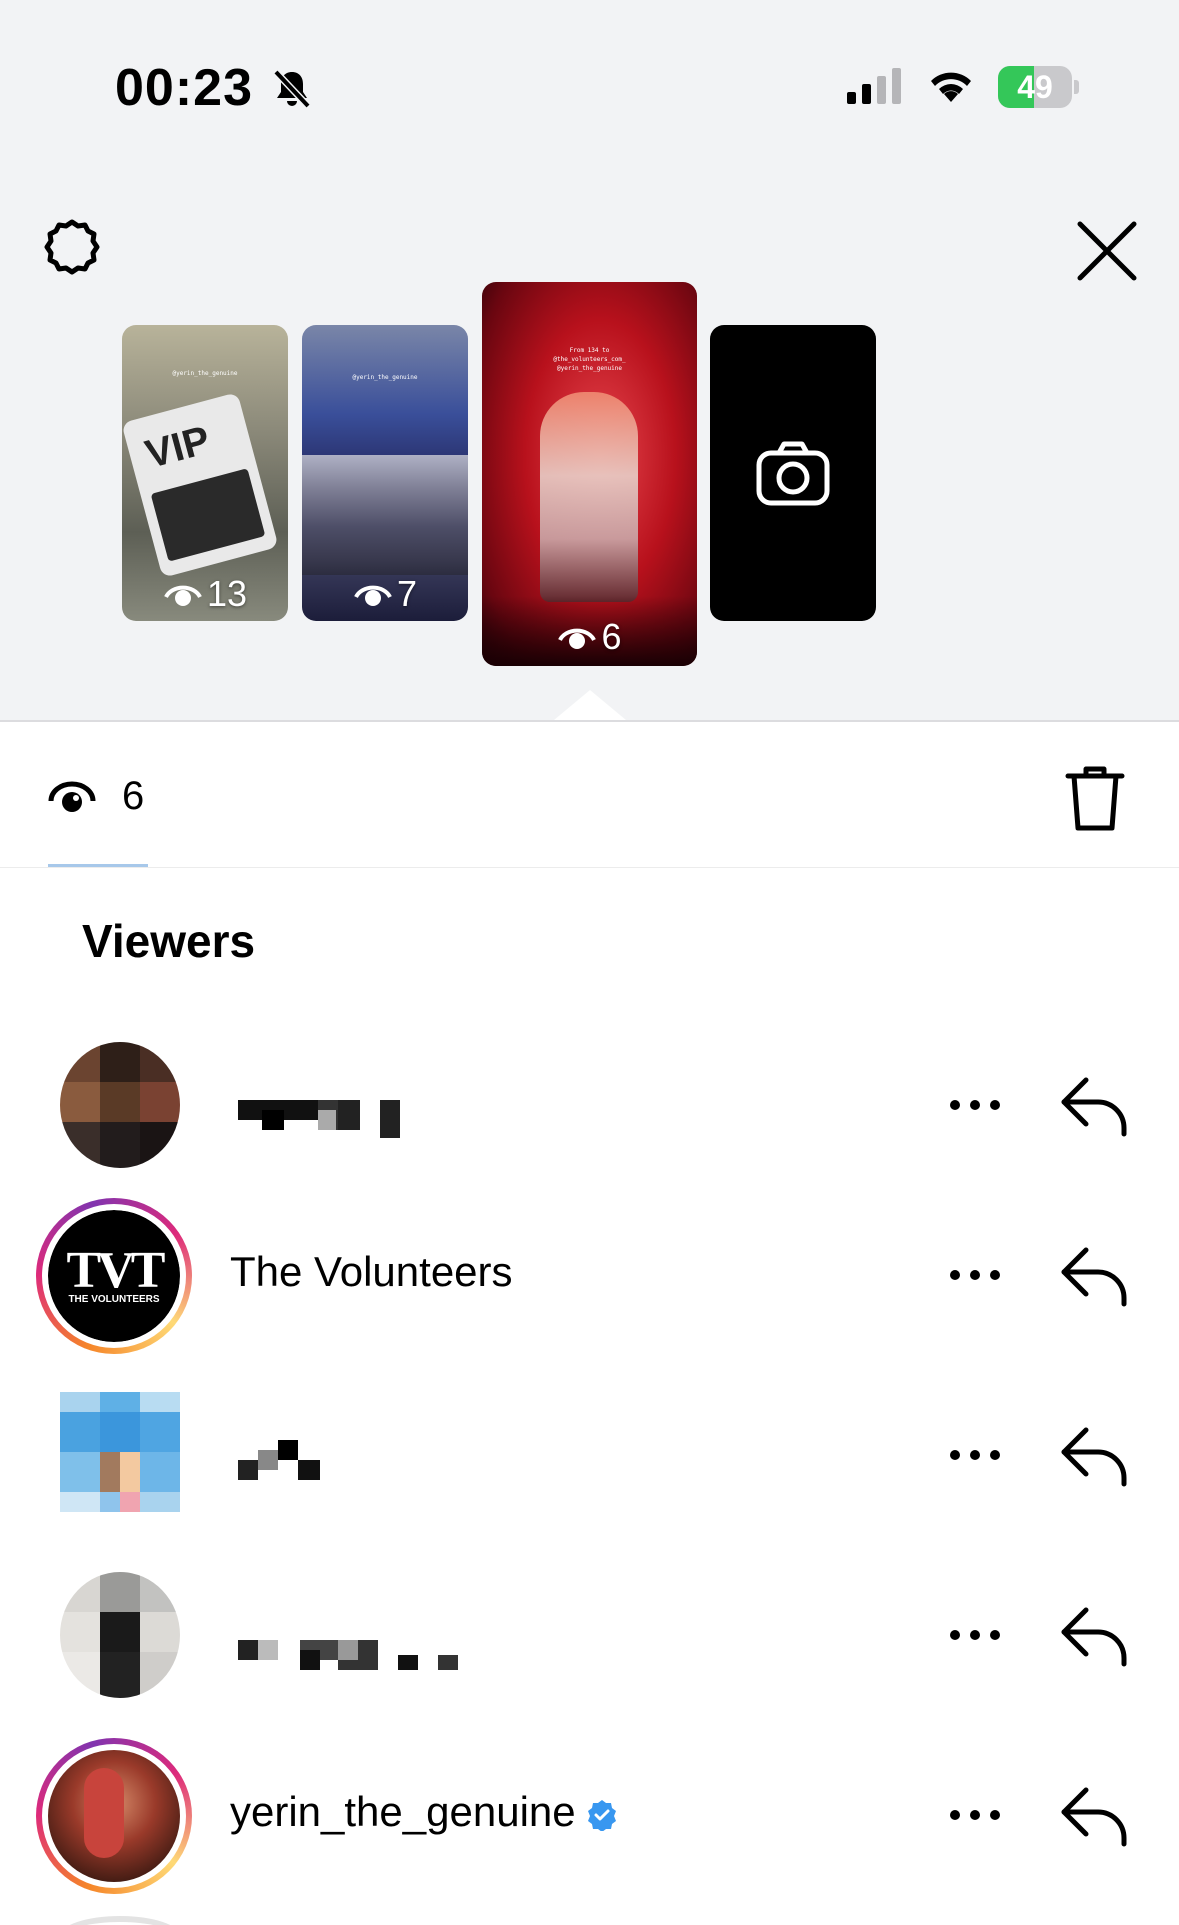  What do you see at coordinates (205, 594) in the screenshot?
I see `story-view-count: 13` at bounding box center [205, 594].